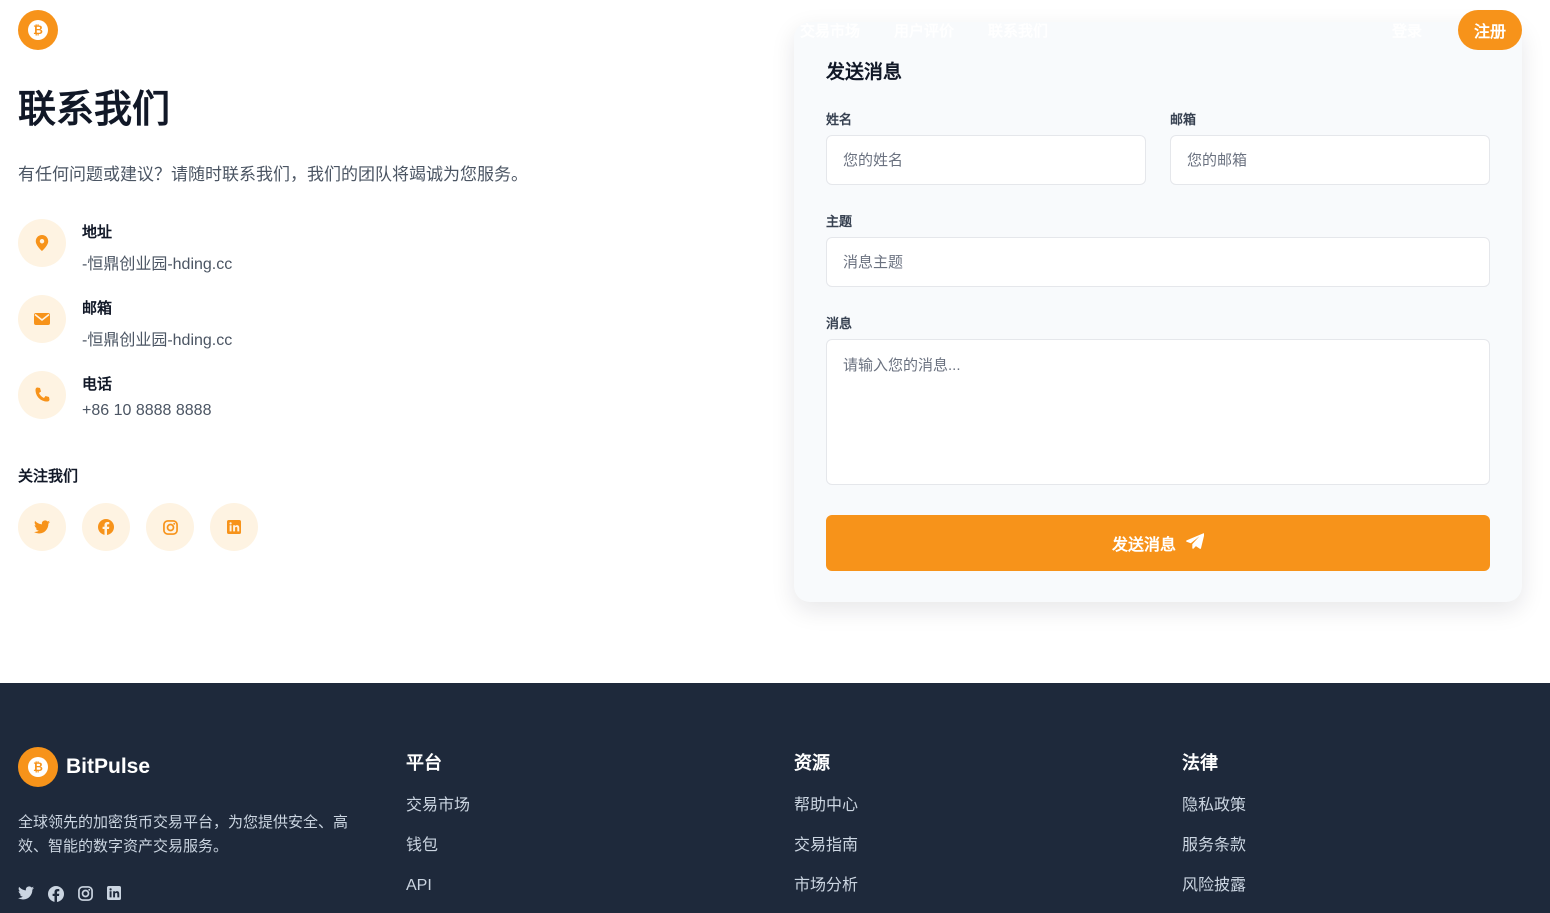 The width and height of the screenshot is (1550, 913). What do you see at coordinates (94, 110) in the screenshot?
I see `page-title: 联系我们` at bounding box center [94, 110].